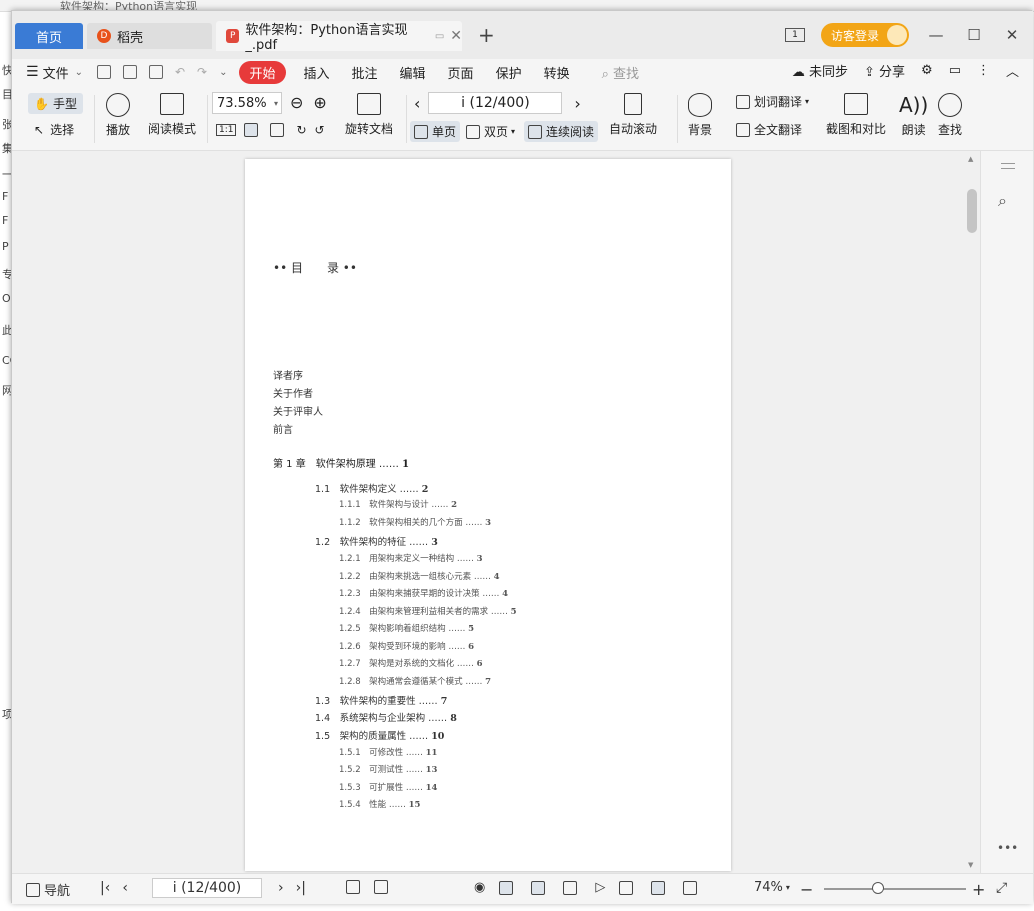 This screenshot has height=911, width=1034. What do you see at coordinates (301, 888) in the screenshot?
I see `last-page-icon: ›|` at bounding box center [301, 888].